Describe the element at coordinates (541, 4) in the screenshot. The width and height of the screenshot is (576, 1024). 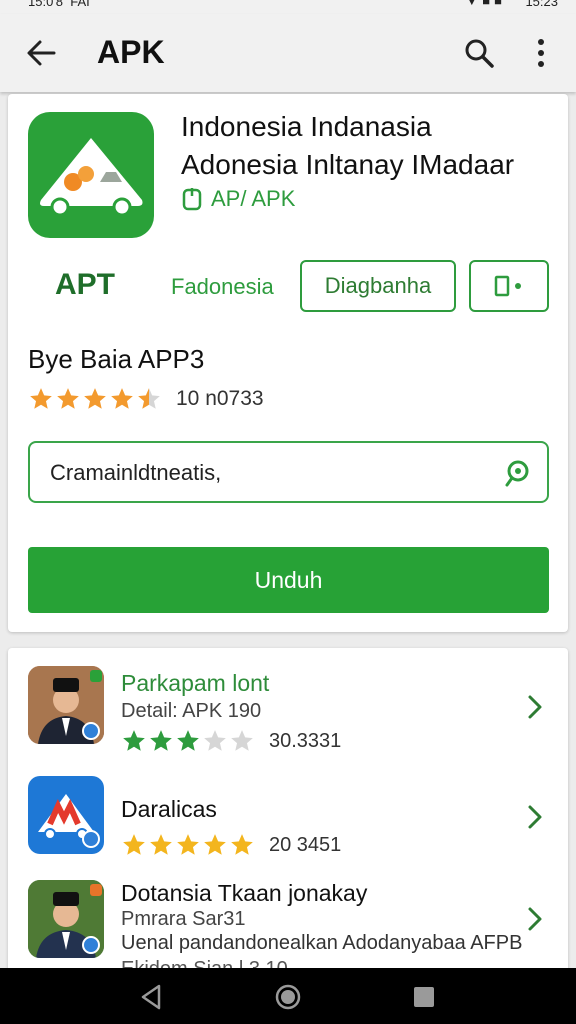
I see `status-time-right: 15:23` at that location.